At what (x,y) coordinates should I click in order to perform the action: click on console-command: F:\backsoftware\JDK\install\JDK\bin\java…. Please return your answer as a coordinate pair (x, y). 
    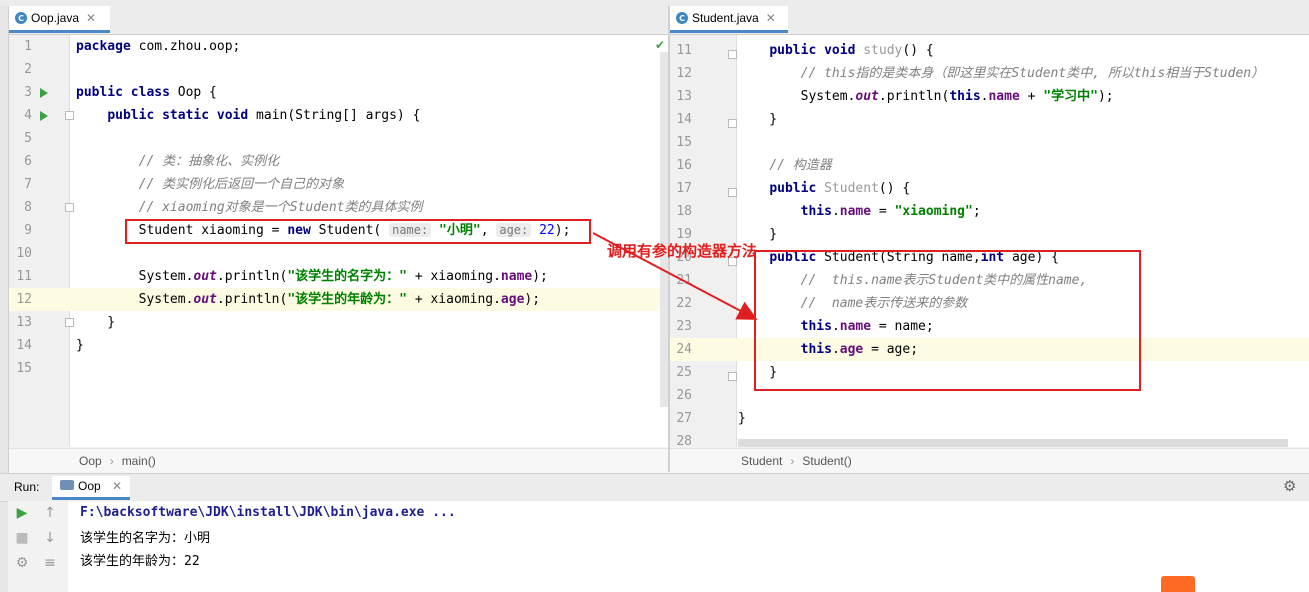
    Looking at the image, I should click on (268, 512).